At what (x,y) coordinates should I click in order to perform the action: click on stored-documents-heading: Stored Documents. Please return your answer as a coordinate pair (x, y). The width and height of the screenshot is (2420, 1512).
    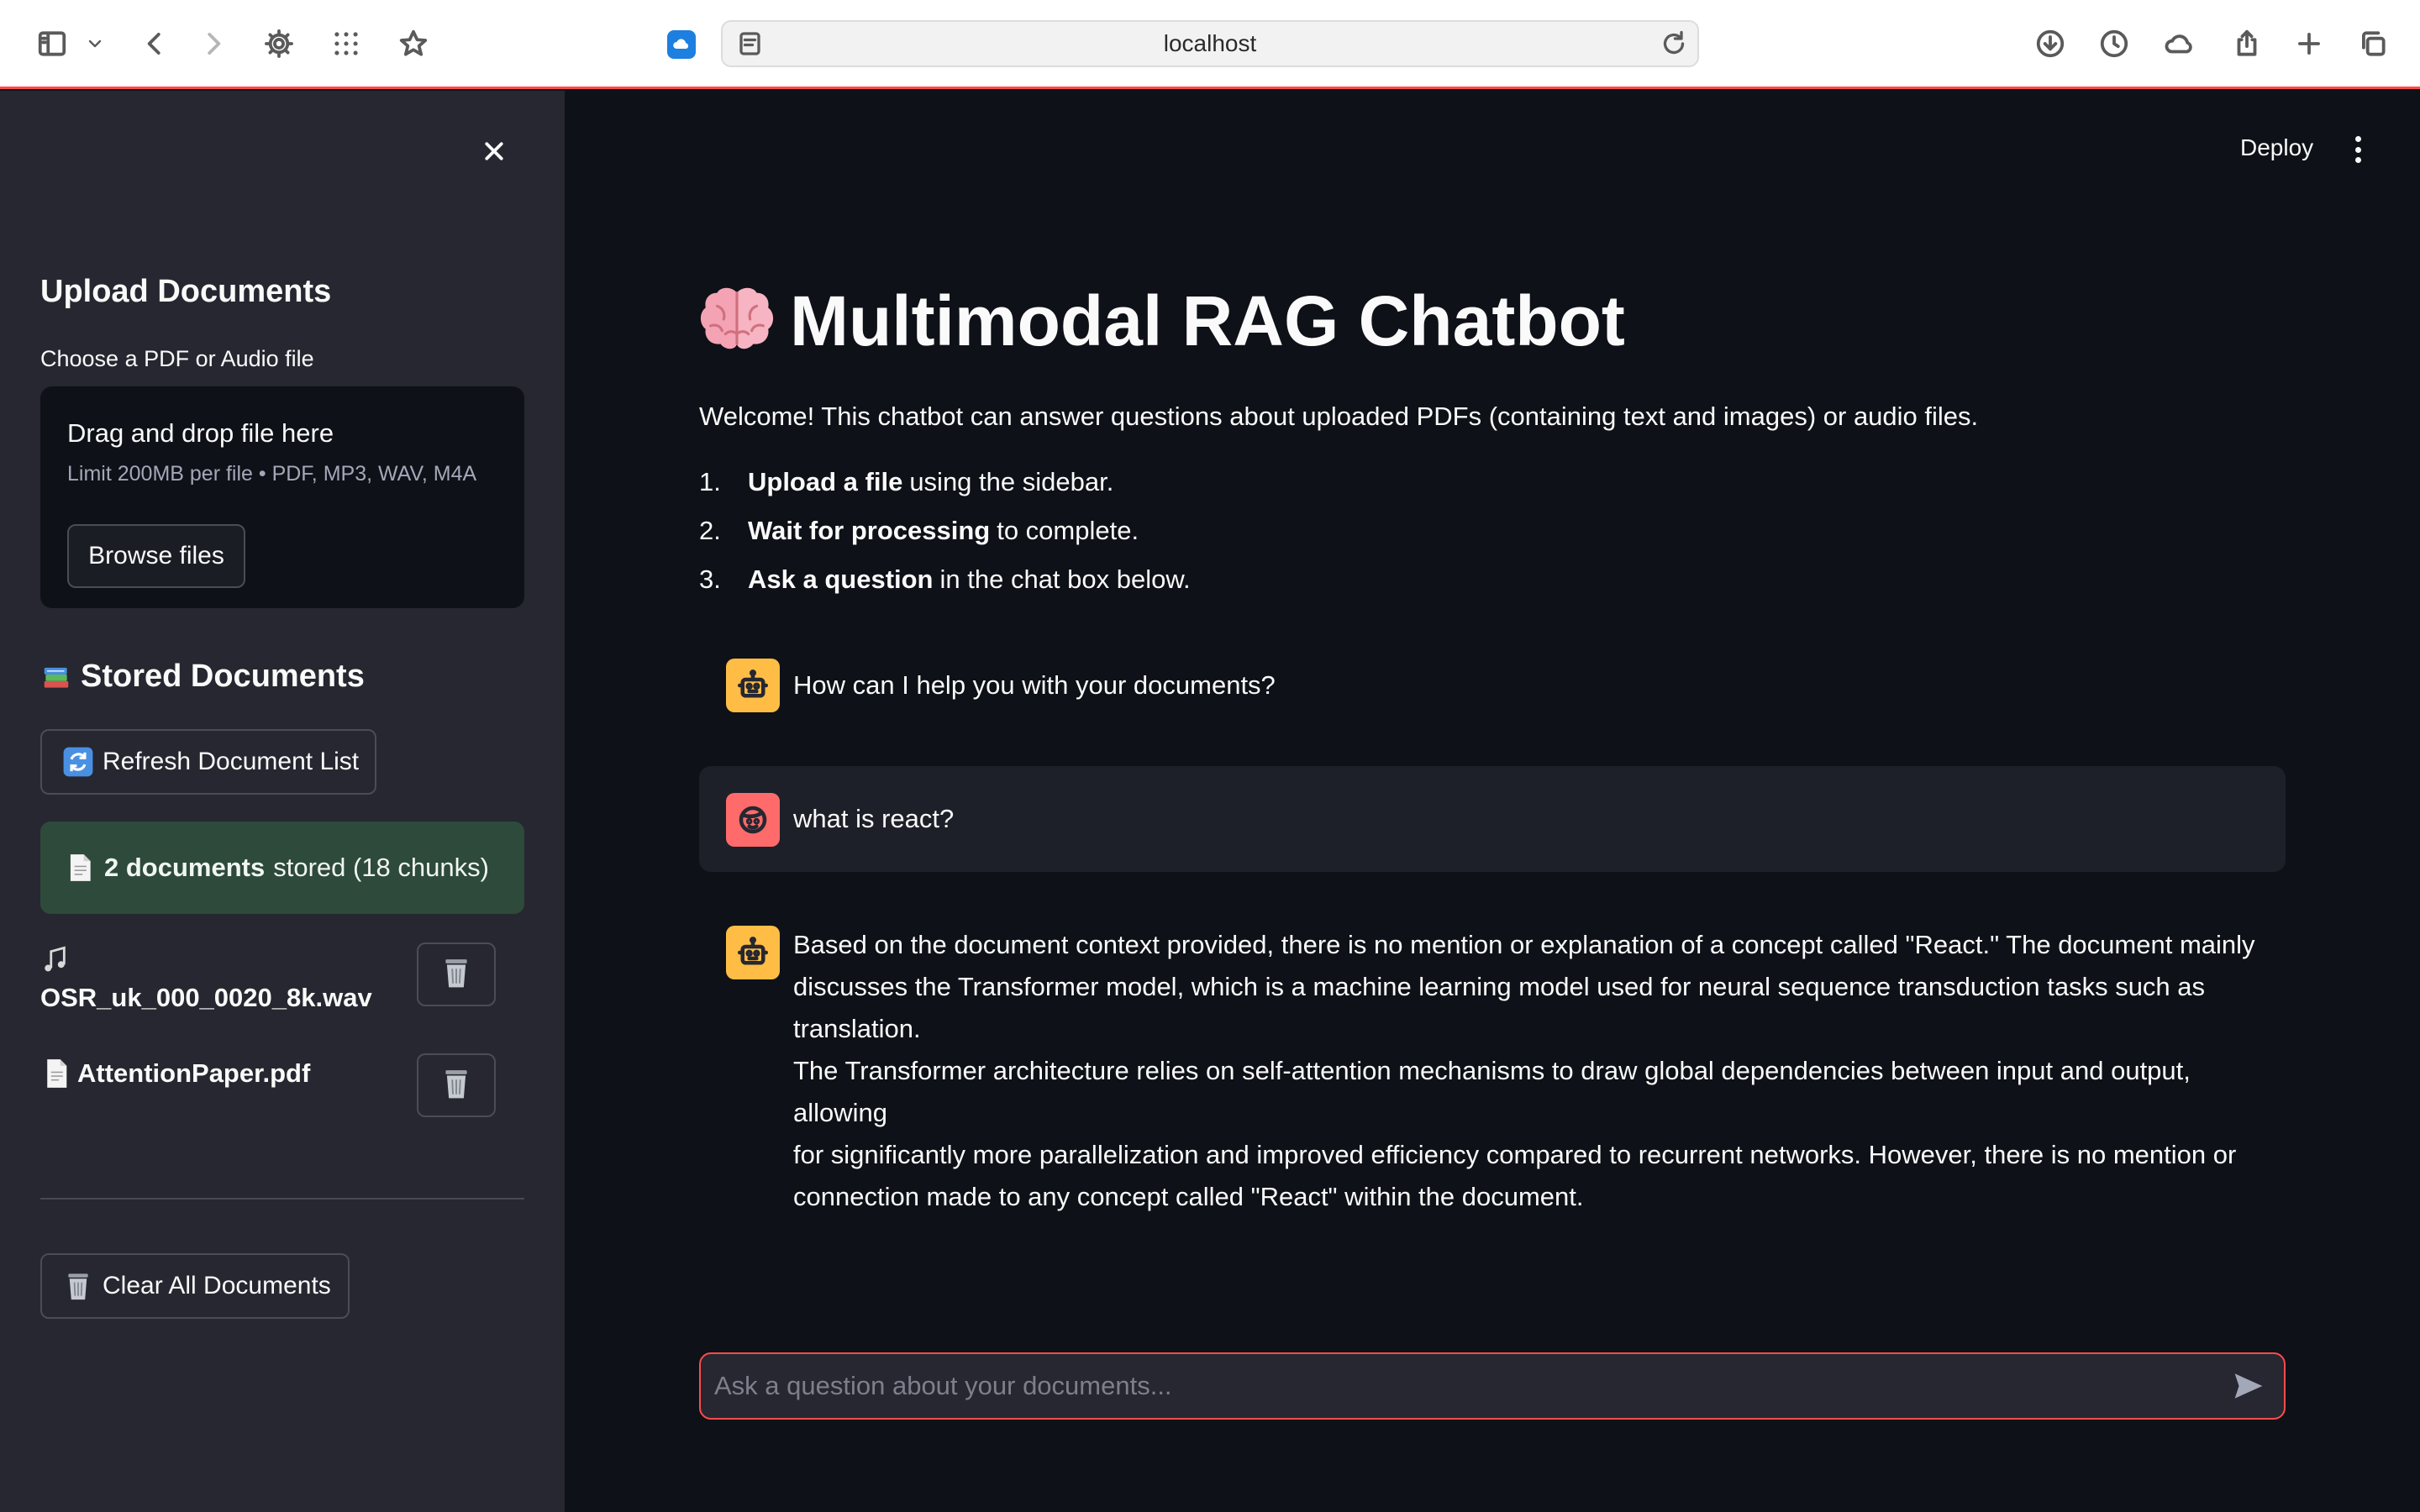
    Looking at the image, I should click on (202, 677).